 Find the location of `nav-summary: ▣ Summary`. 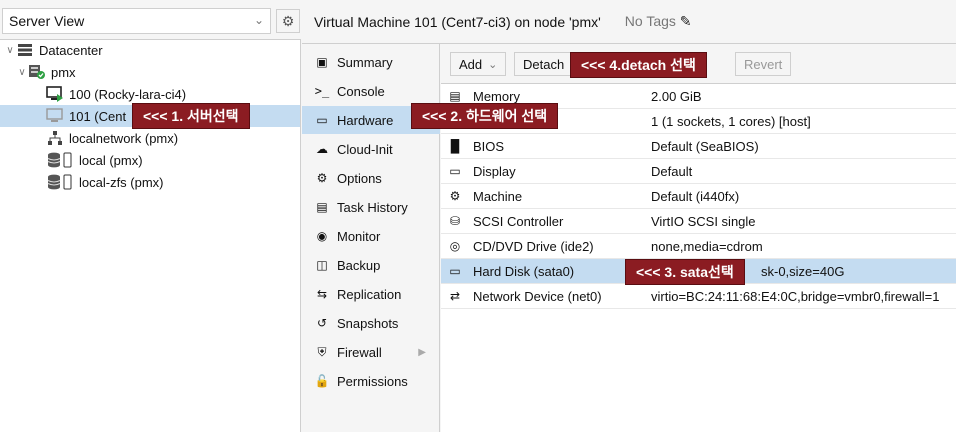

nav-summary: ▣ Summary is located at coordinates (371, 62).